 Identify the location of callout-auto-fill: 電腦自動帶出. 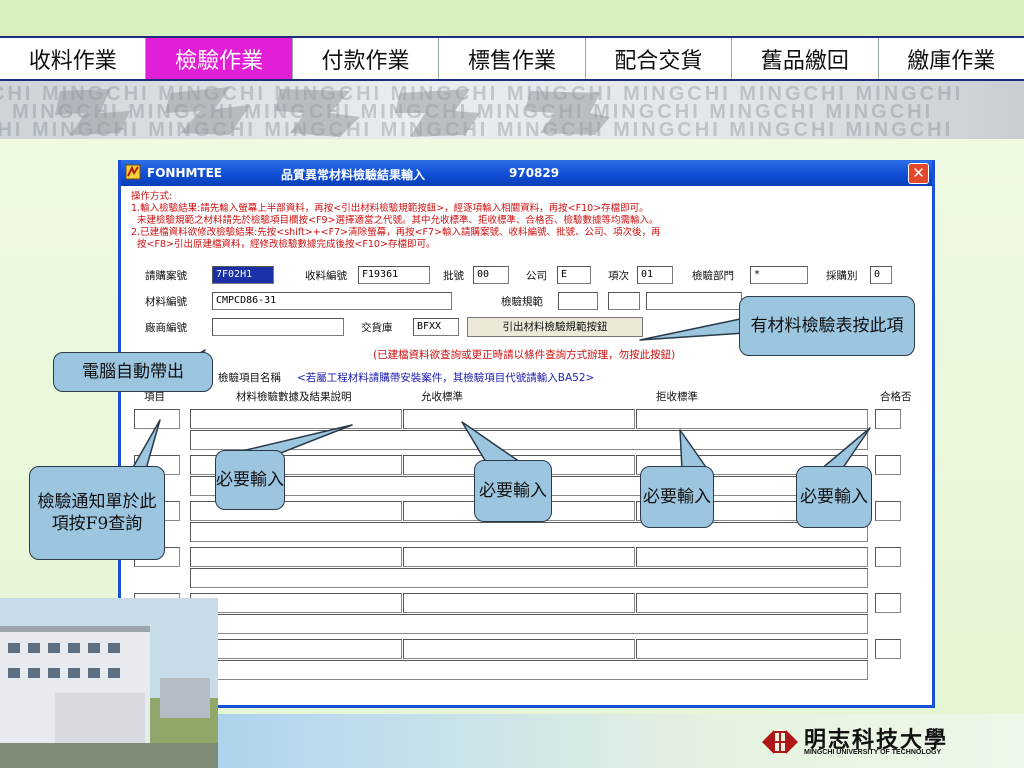
(133, 372).